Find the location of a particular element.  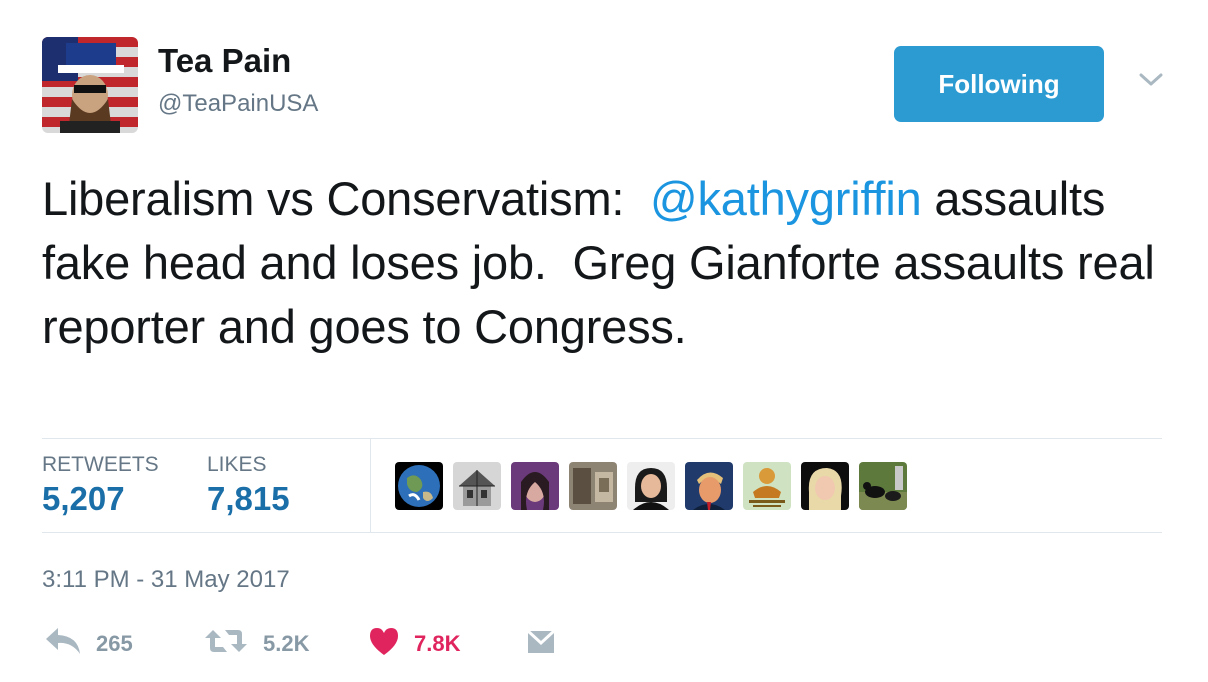

tweet-timestamp: 3:11 PM - 31 May 2017 is located at coordinates (166, 580).